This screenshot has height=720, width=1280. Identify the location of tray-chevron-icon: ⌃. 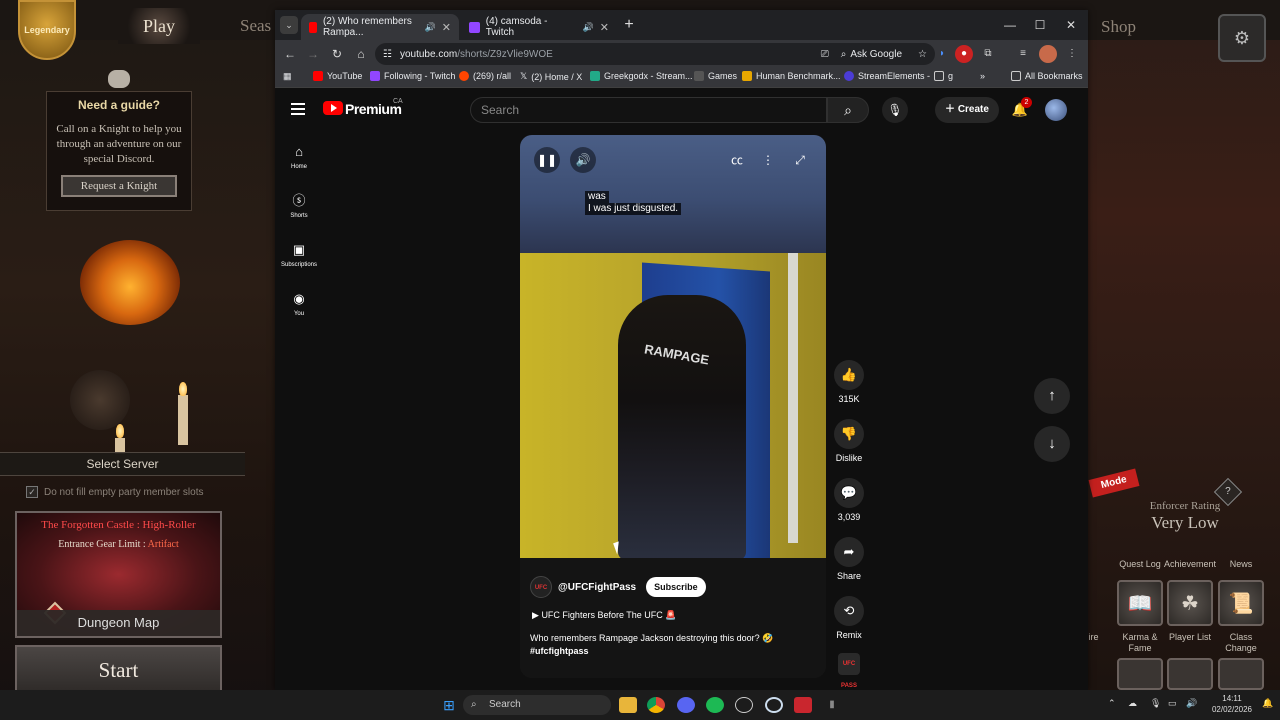
(1112, 703).